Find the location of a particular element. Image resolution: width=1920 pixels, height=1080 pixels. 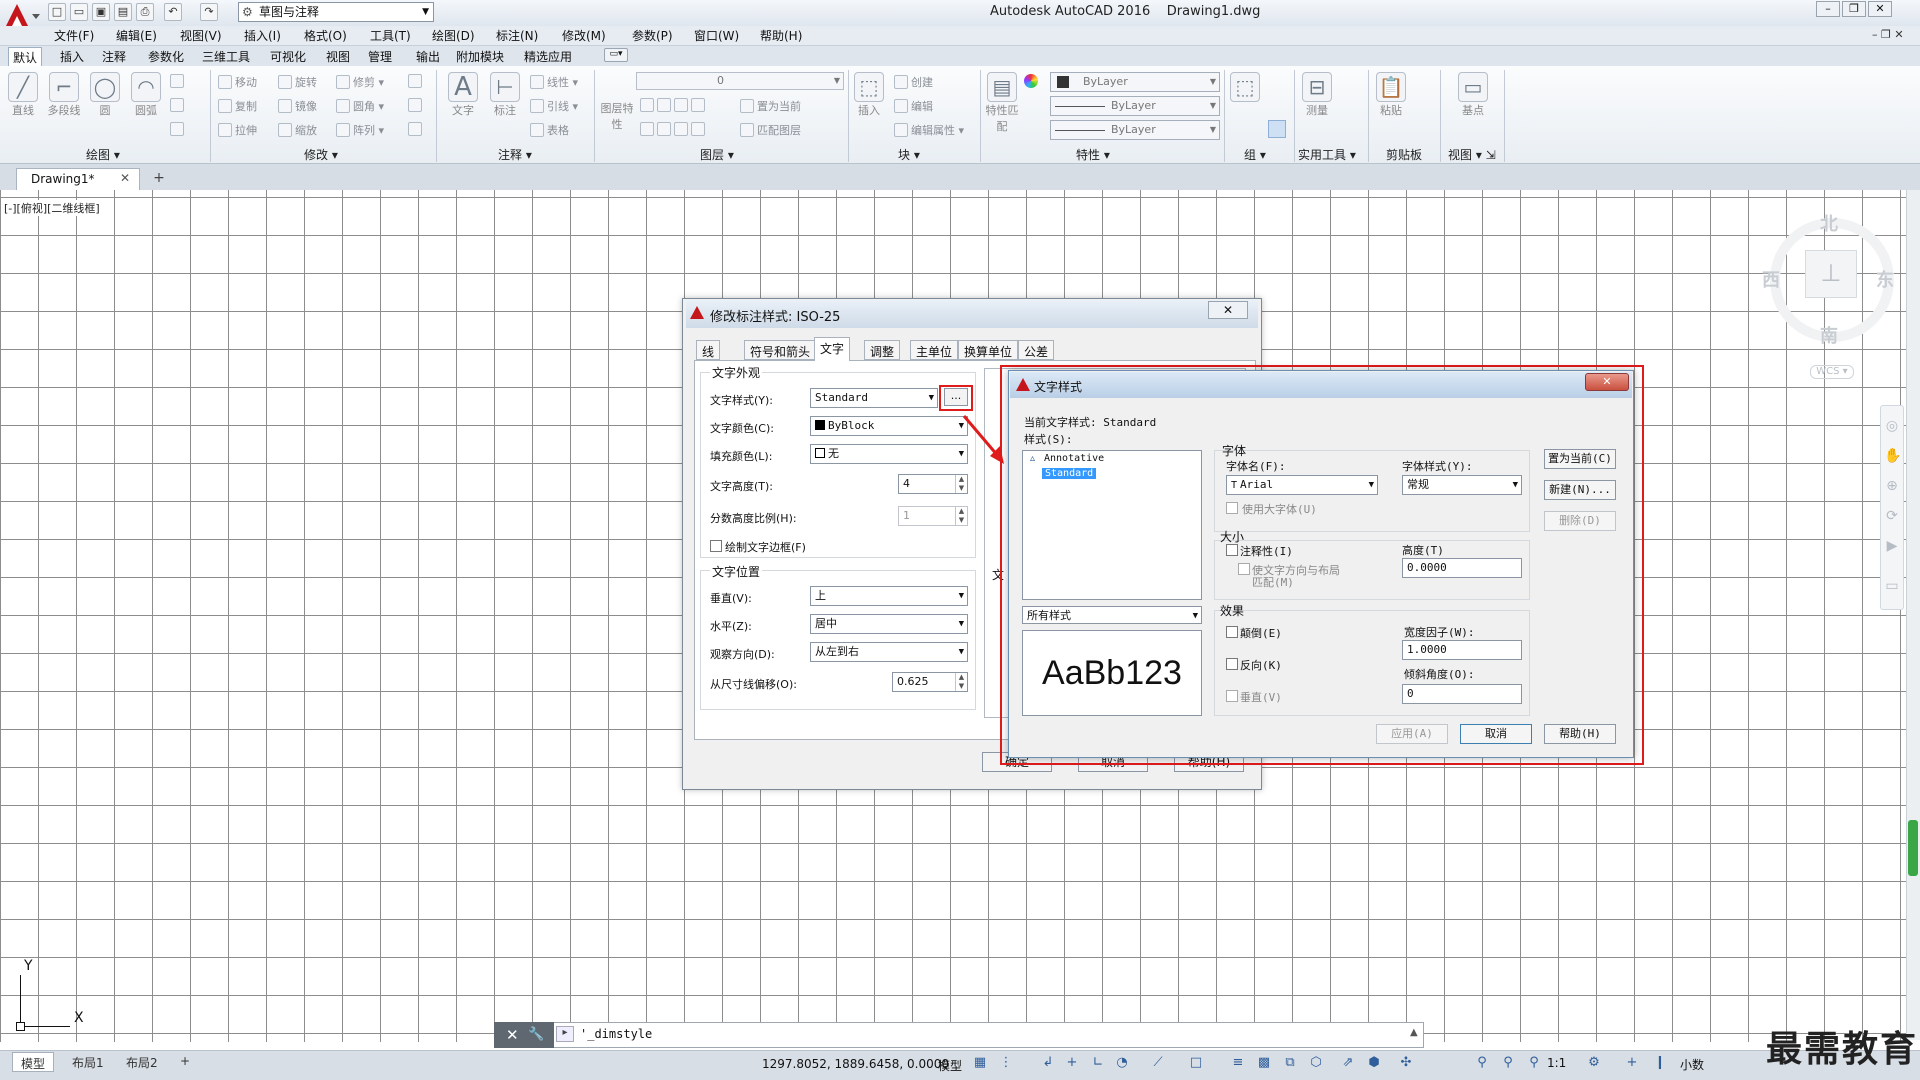

save-as-icon: ▤ is located at coordinates (123, 12).